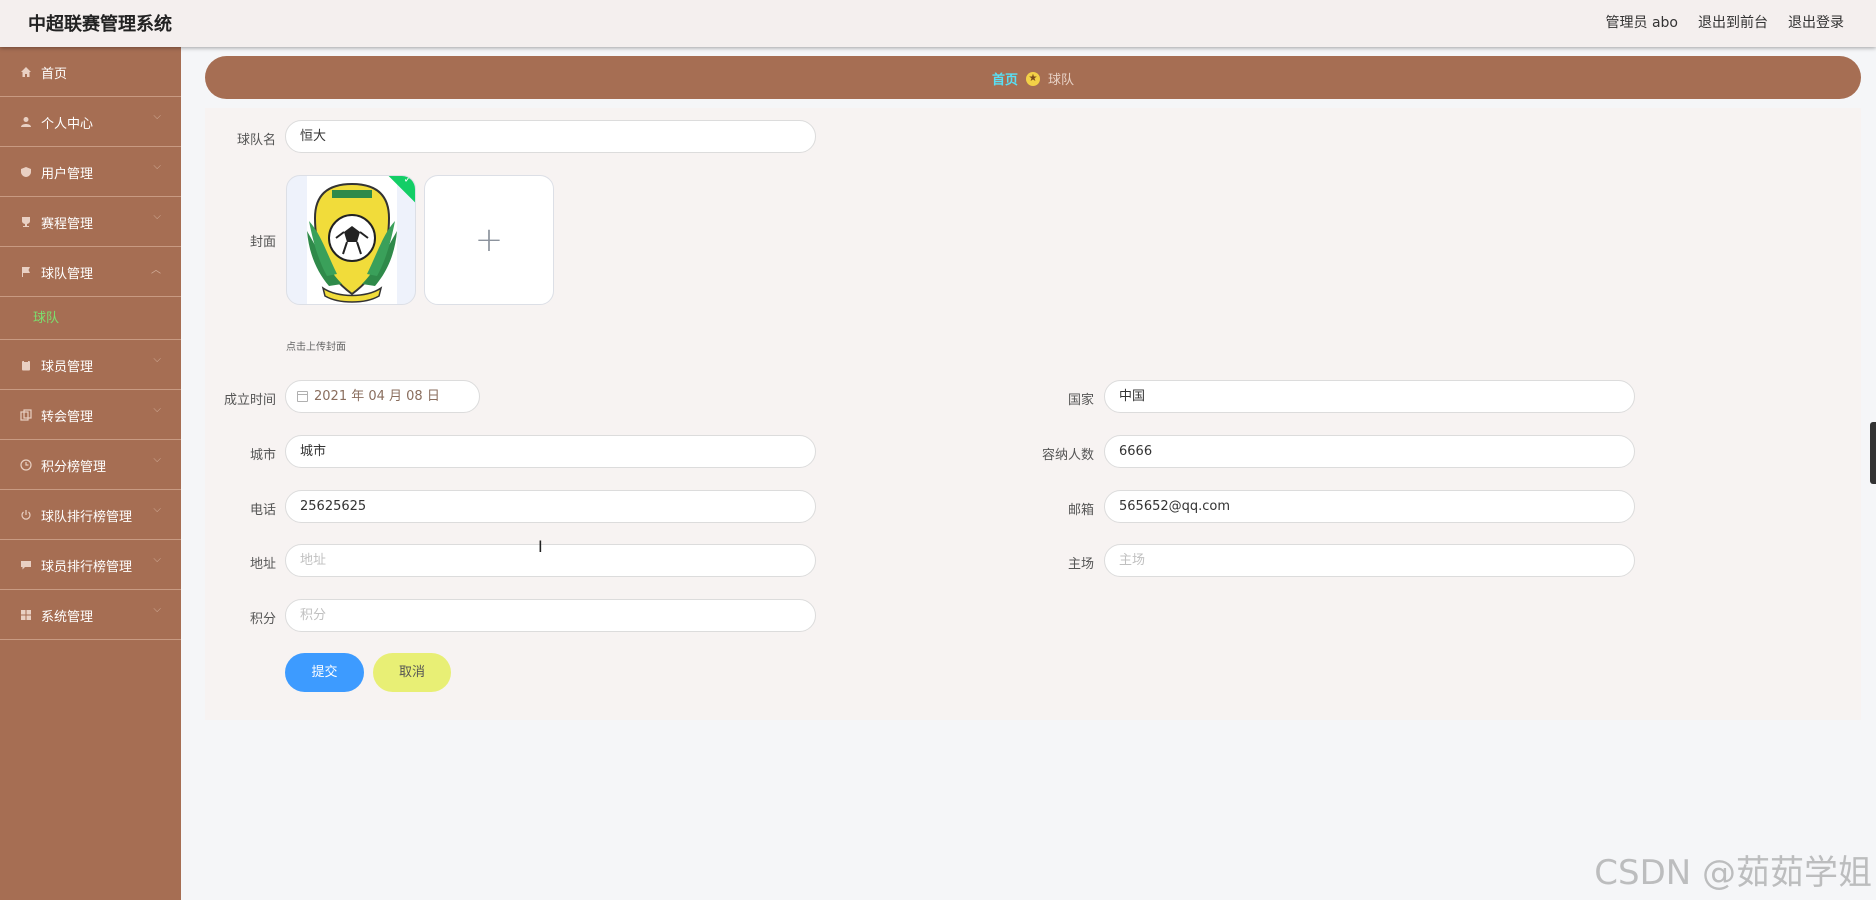 This screenshot has height=900, width=1876. What do you see at coordinates (87, 517) in the screenshot?
I see `sidebar-item-label: 球队排行榜管理` at bounding box center [87, 517].